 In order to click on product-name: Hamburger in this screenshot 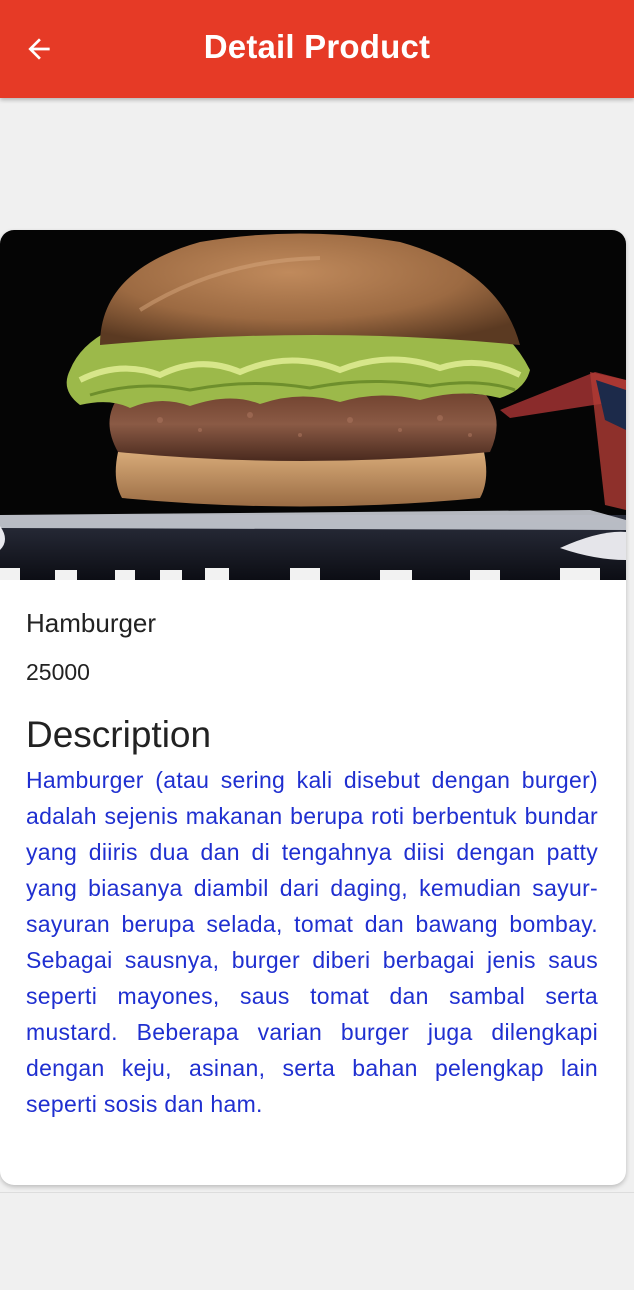, I will do `click(91, 623)`.